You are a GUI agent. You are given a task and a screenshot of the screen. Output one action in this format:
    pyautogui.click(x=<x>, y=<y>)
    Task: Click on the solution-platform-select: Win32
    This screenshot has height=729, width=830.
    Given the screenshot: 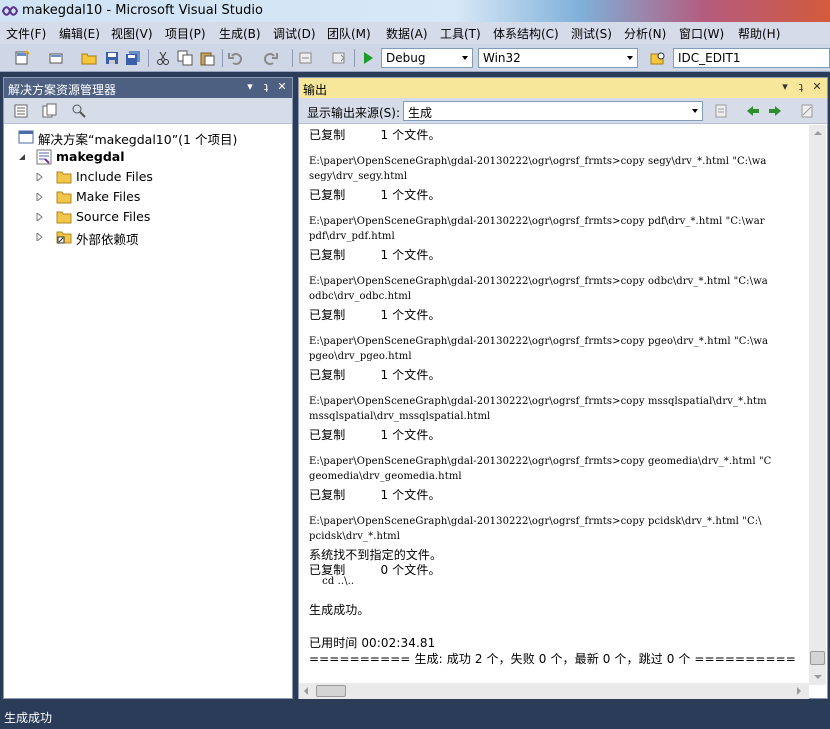 What is the action you would take?
    pyautogui.click(x=558, y=58)
    